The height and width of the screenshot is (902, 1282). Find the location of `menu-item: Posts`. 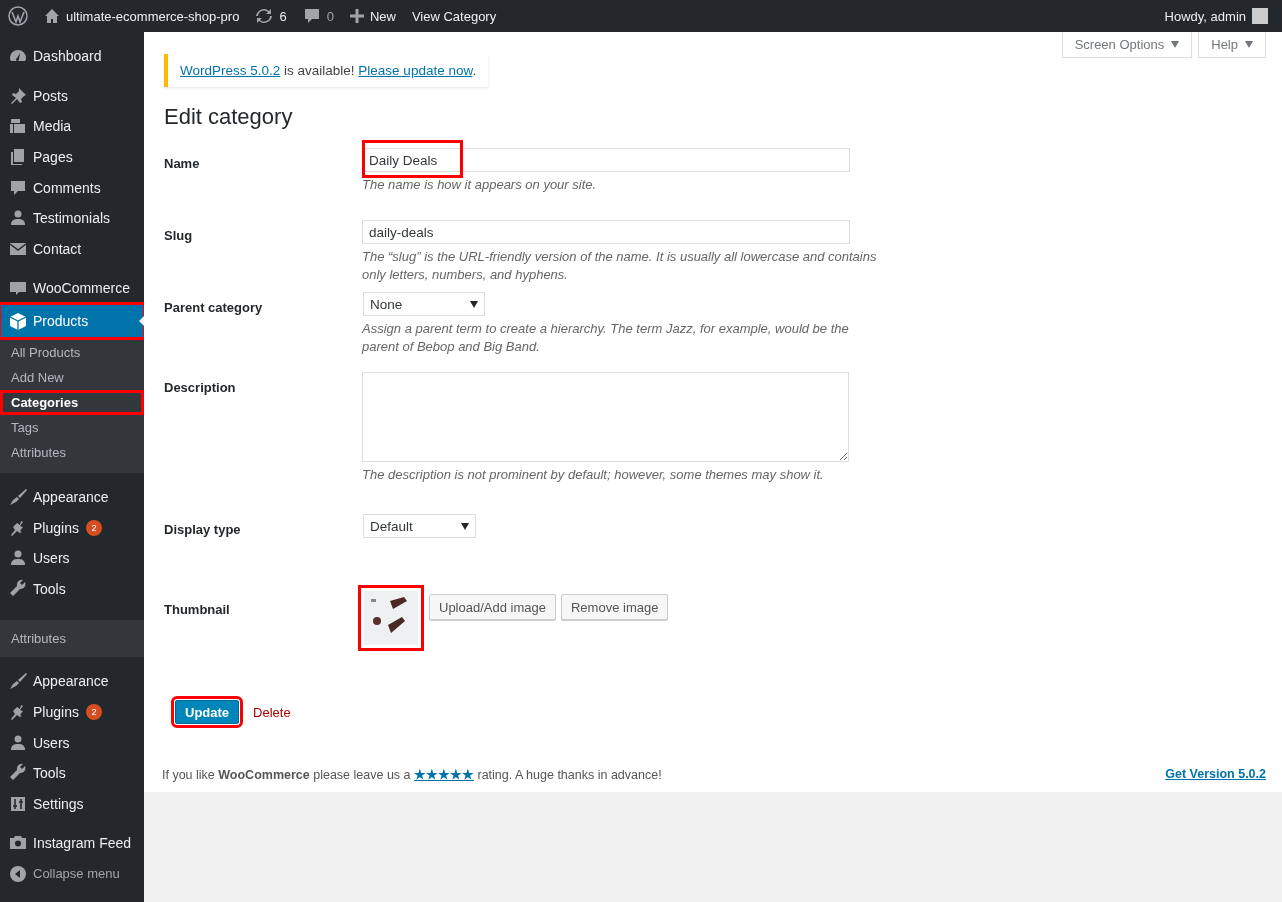

menu-item: Posts is located at coordinates (72, 96).